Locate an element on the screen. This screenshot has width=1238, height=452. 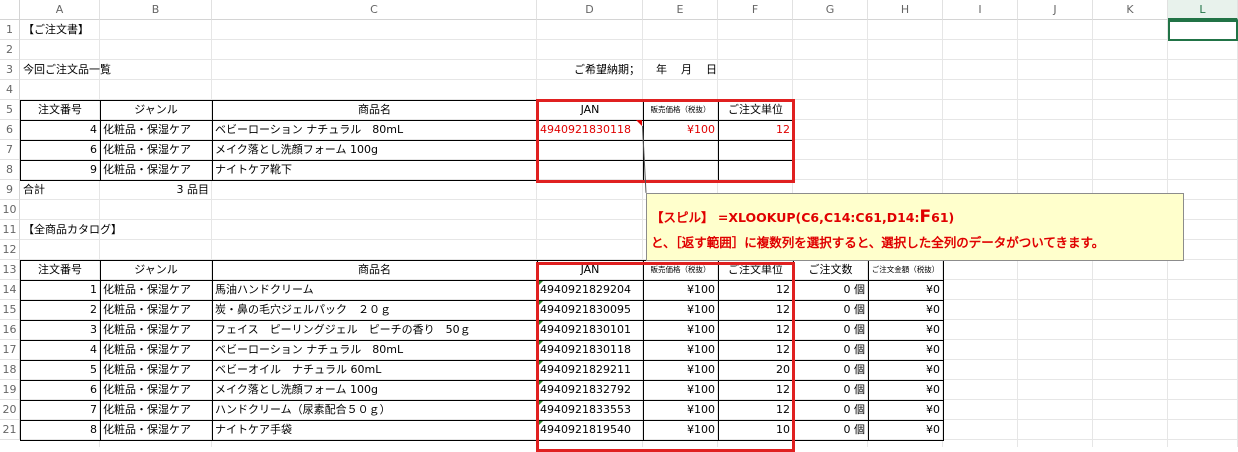
catalog-header-name: 商品名 is located at coordinates (374, 270).